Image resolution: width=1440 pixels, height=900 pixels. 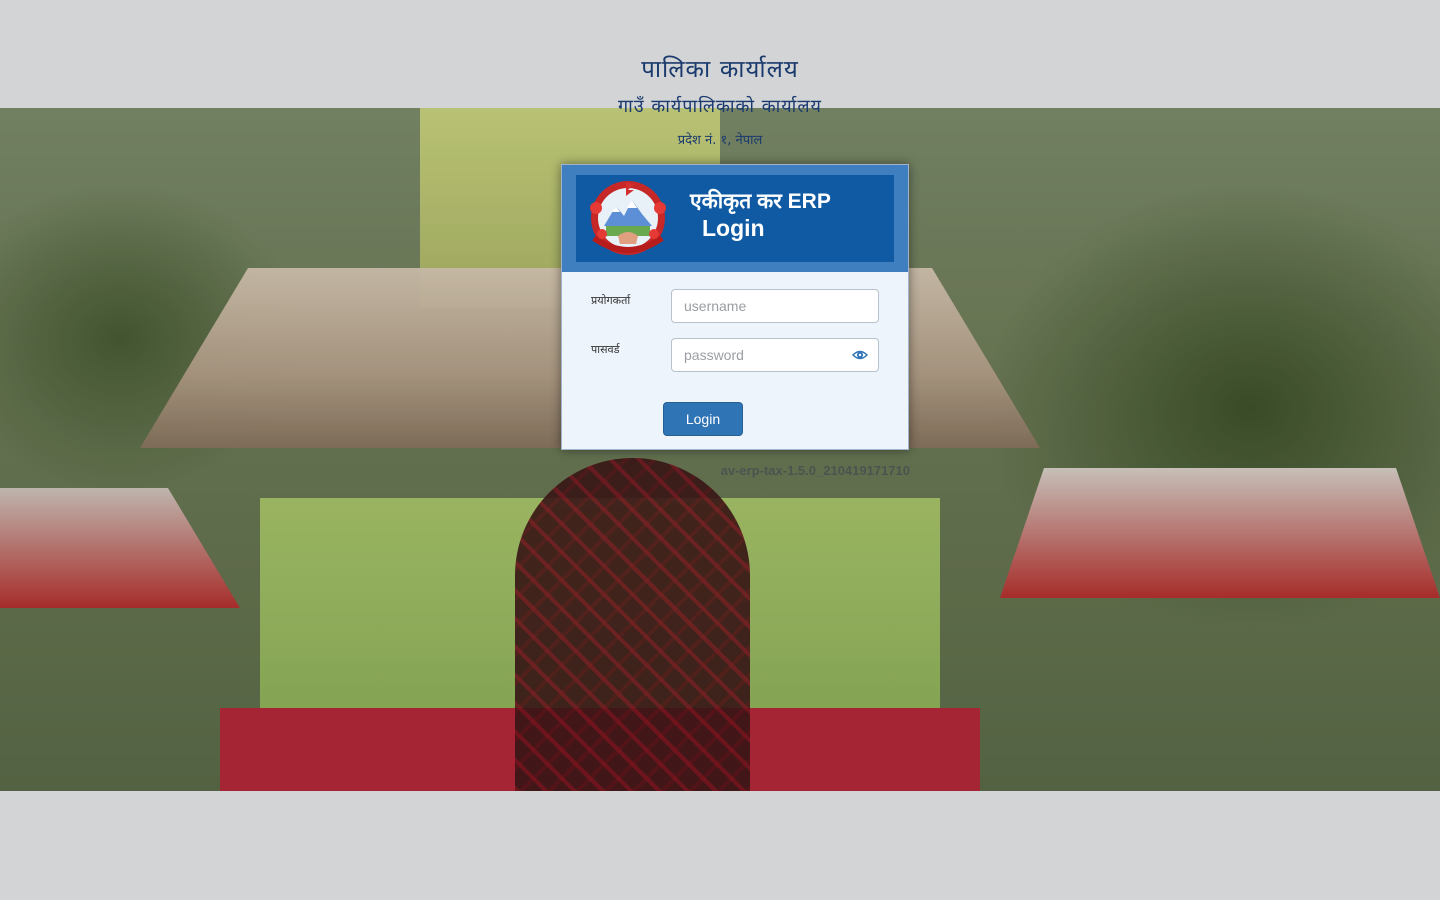 I want to click on password-label: पासवर्ड, so click(x=605, y=349).